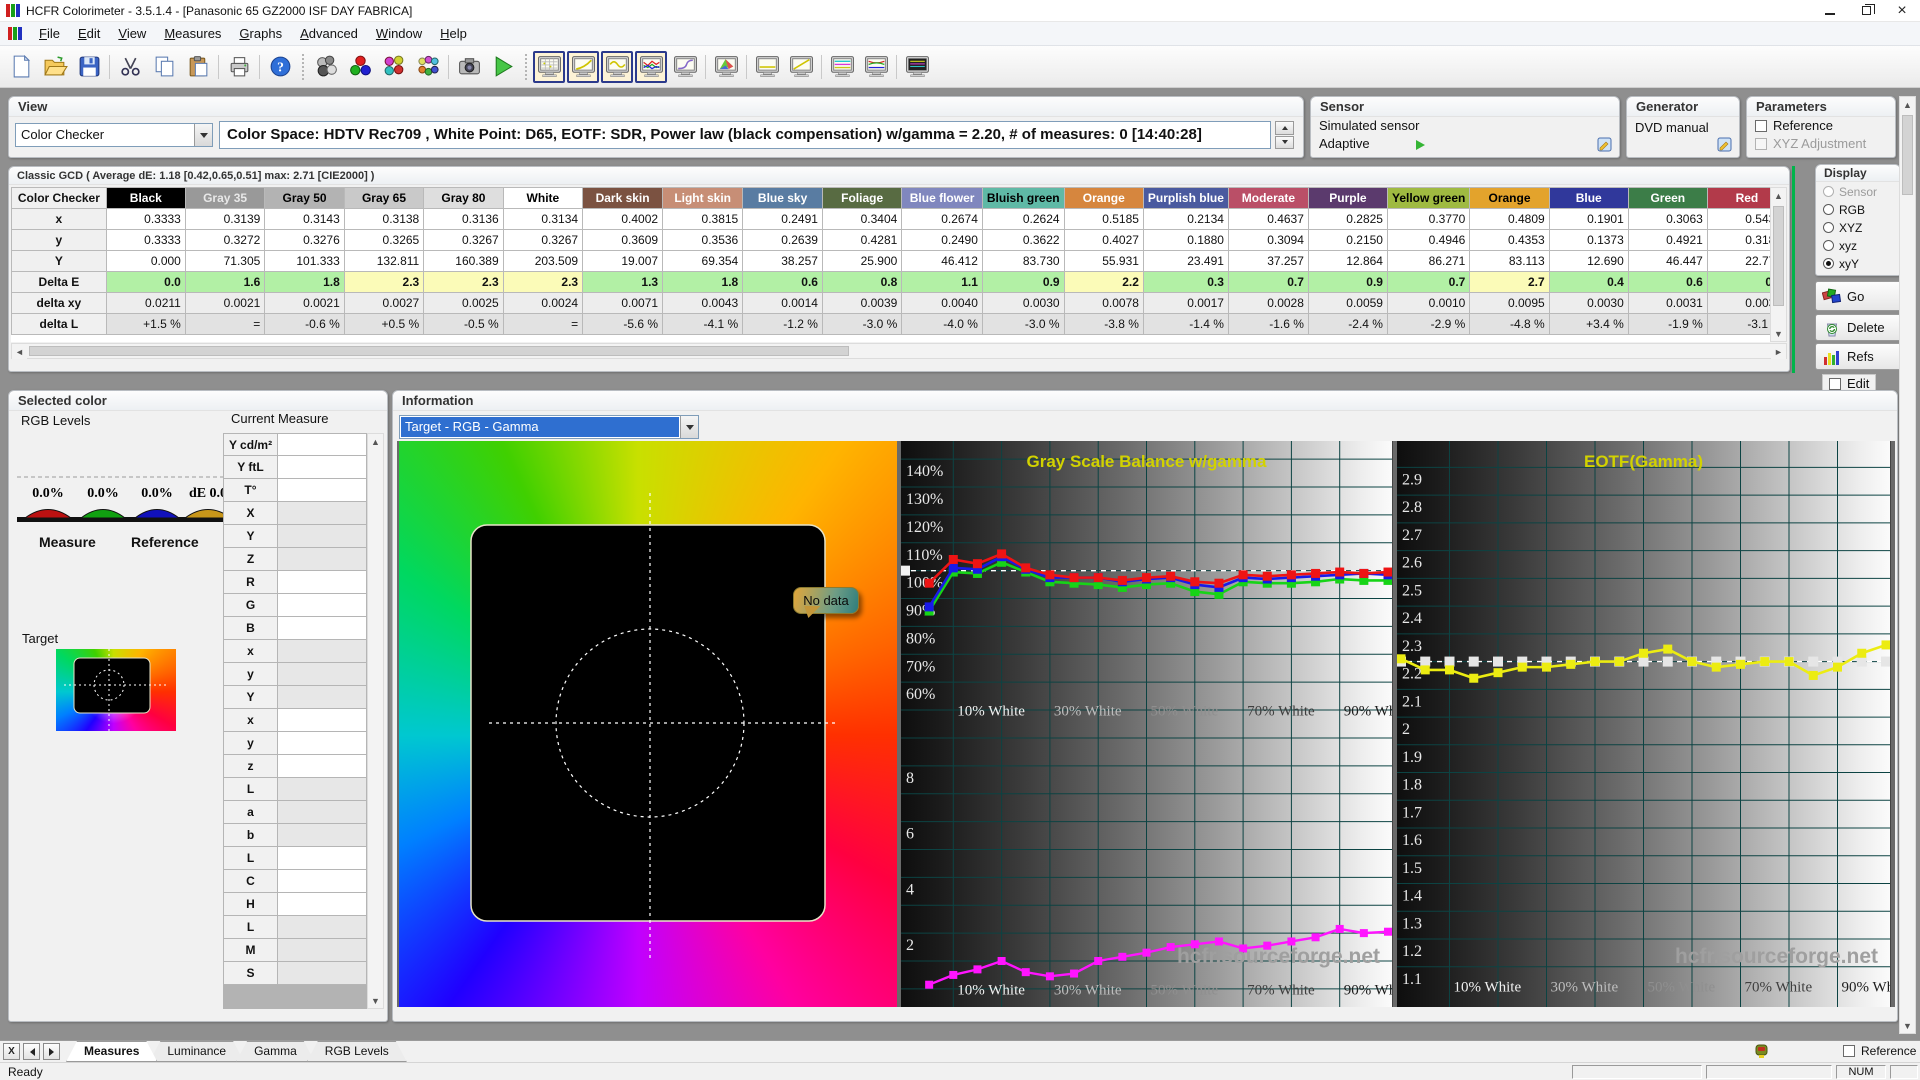 Image resolution: width=1920 pixels, height=1080 pixels. I want to click on grid-vertical-scrollbar: ▲ ▼, so click(1778, 264).